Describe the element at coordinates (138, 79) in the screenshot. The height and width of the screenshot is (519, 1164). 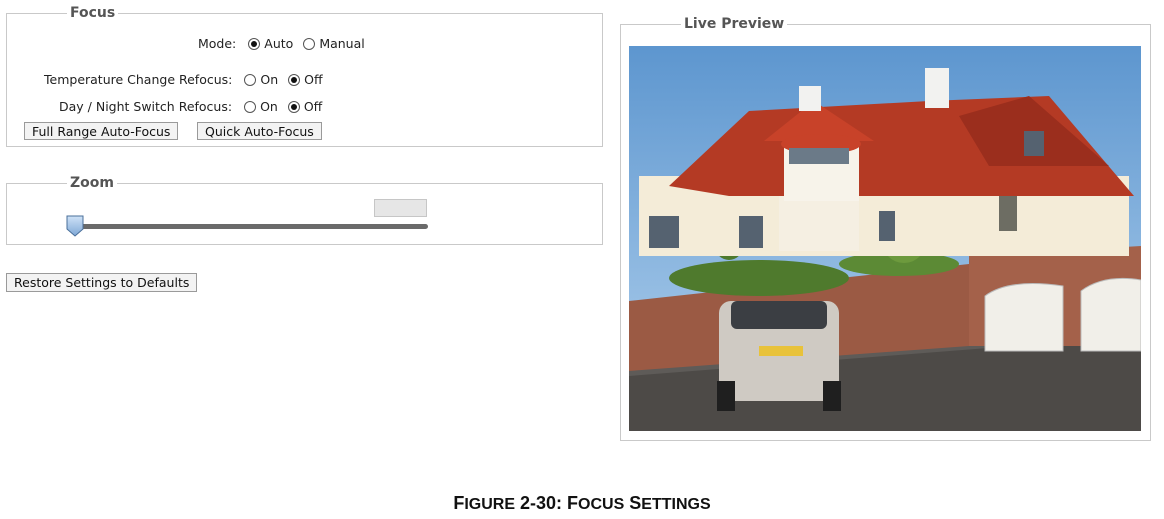
I see `temp-refocus-label: Temperature Change Refocus:` at that location.